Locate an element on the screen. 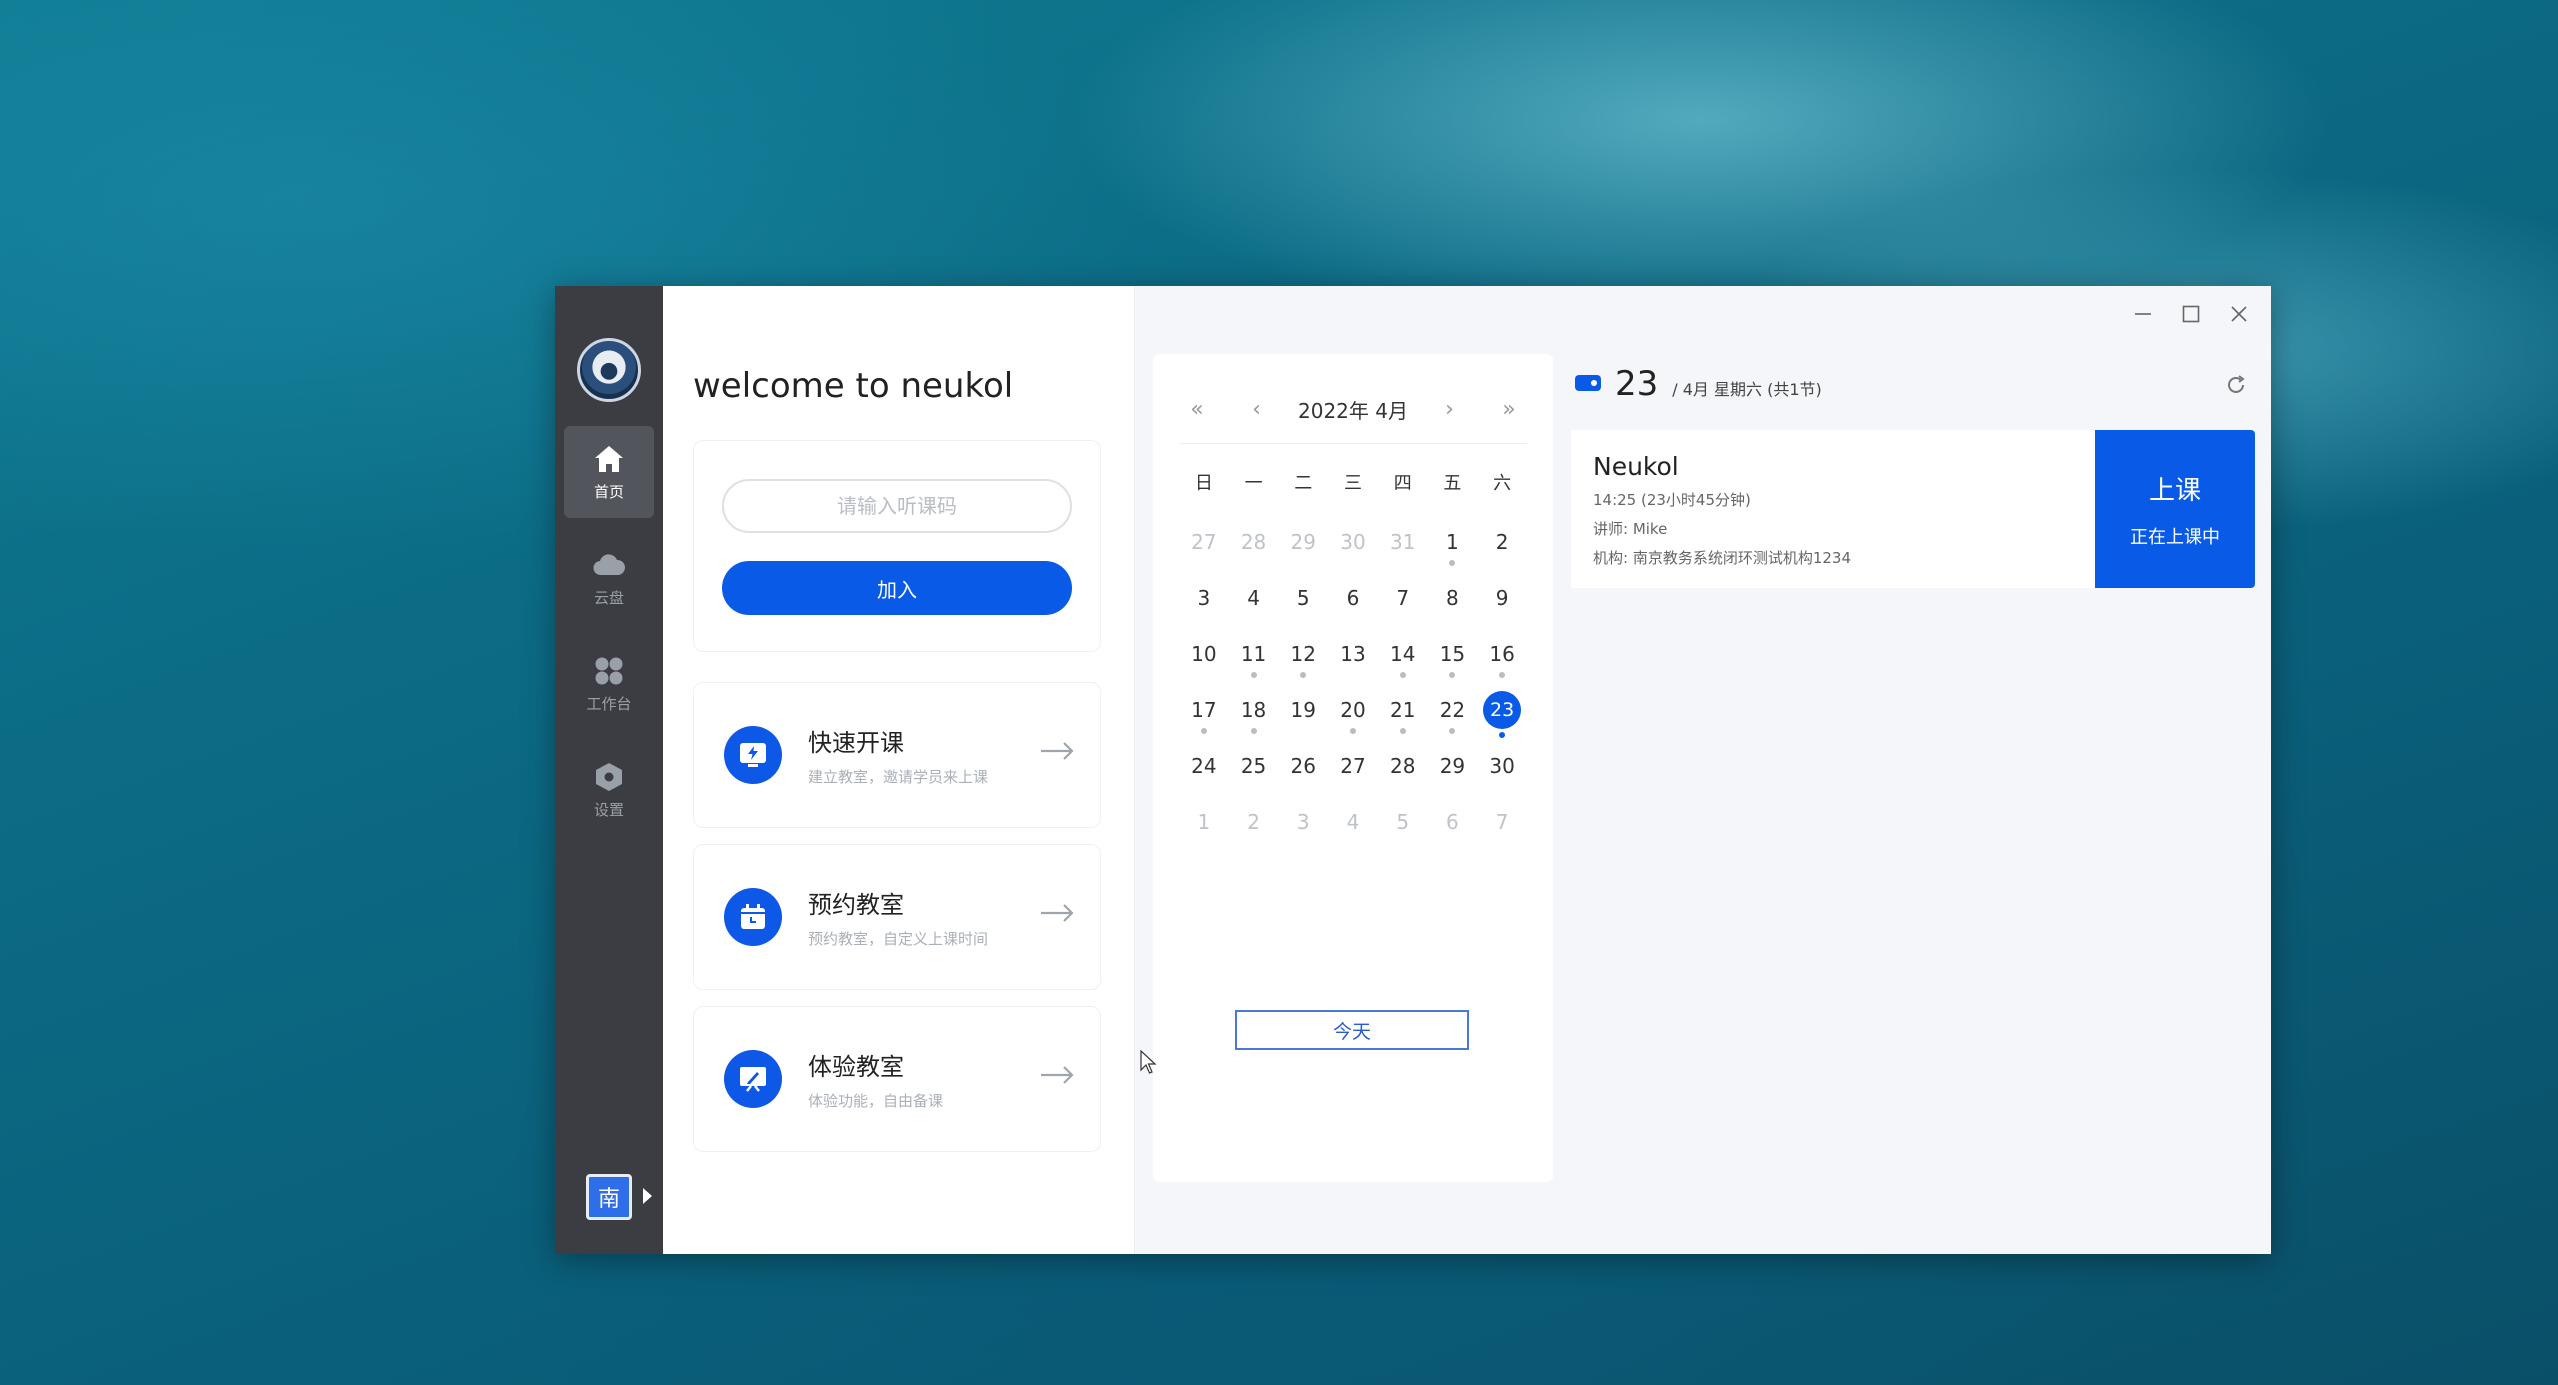 The height and width of the screenshot is (1385, 2558). calendar-day: 12 is located at coordinates (1303, 654).